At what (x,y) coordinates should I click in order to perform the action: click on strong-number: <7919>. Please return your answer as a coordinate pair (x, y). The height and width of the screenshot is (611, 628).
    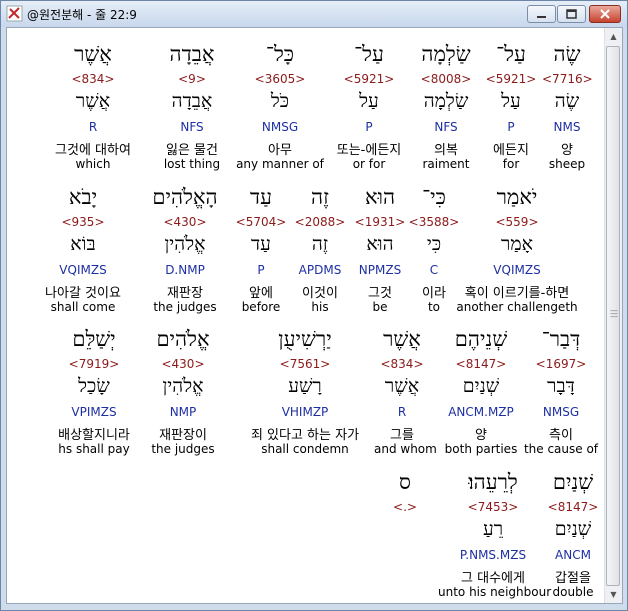
    Looking at the image, I should click on (94, 364).